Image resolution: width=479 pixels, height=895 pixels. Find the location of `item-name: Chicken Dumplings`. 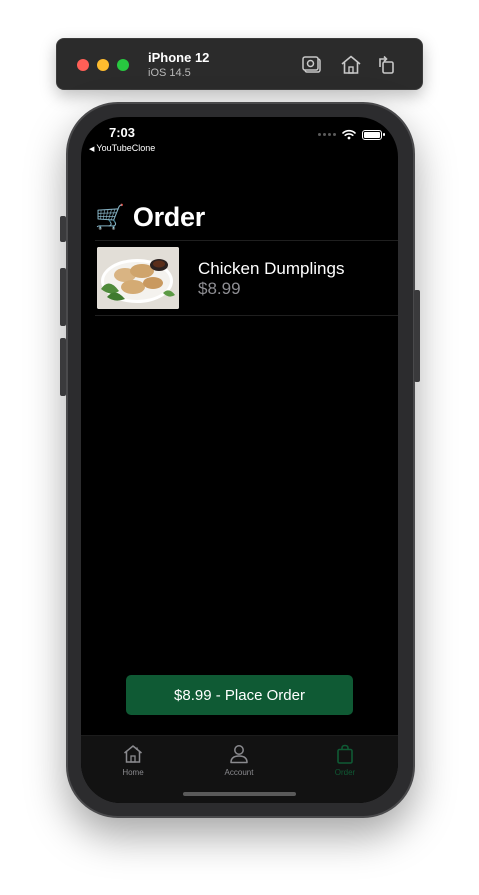

item-name: Chicken Dumplings is located at coordinates (271, 268).